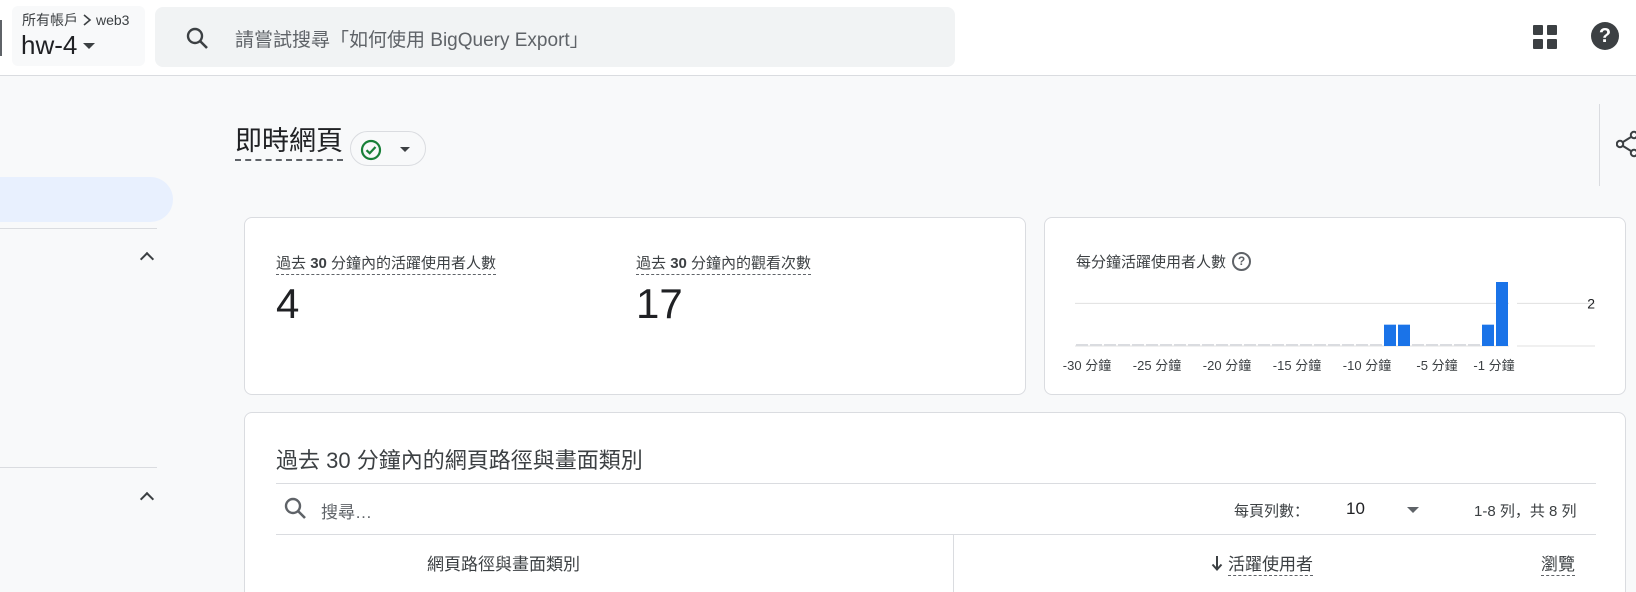 The image size is (1636, 592). I want to click on help-icon: ?, so click(1605, 36).